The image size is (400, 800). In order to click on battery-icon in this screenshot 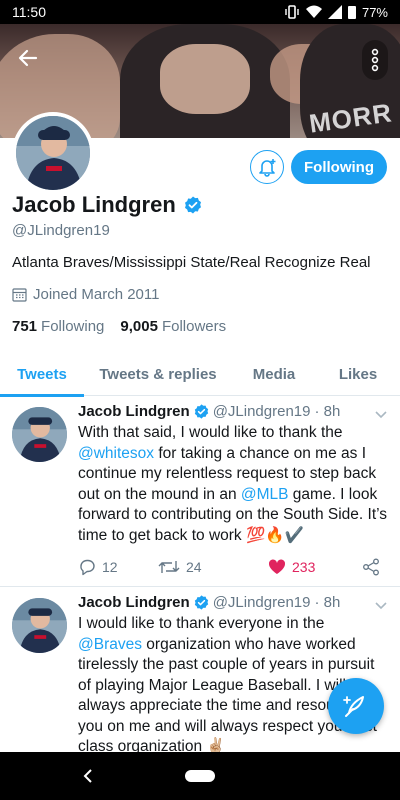, I will do `click(351, 12)`.